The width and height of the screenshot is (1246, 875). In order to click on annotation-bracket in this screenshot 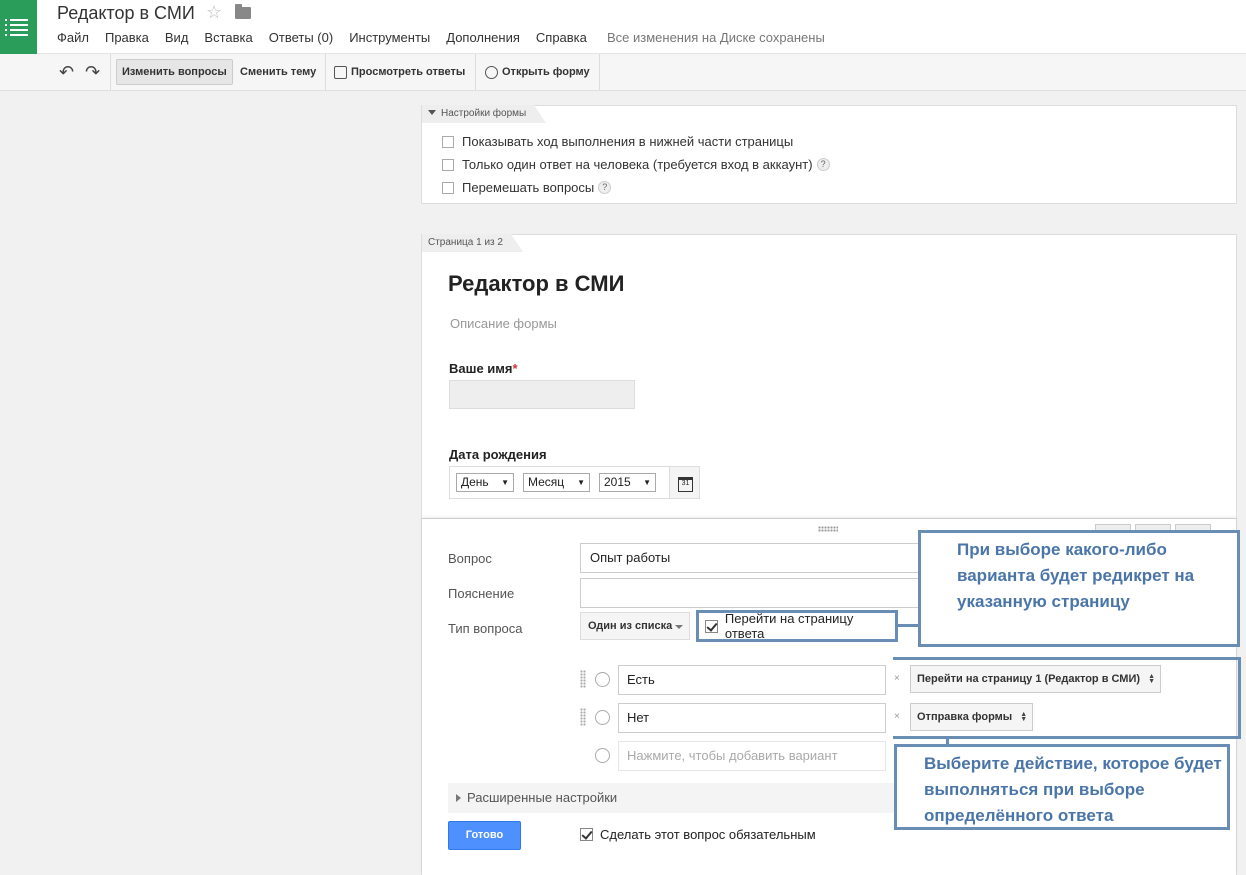, I will do `click(1067, 698)`.